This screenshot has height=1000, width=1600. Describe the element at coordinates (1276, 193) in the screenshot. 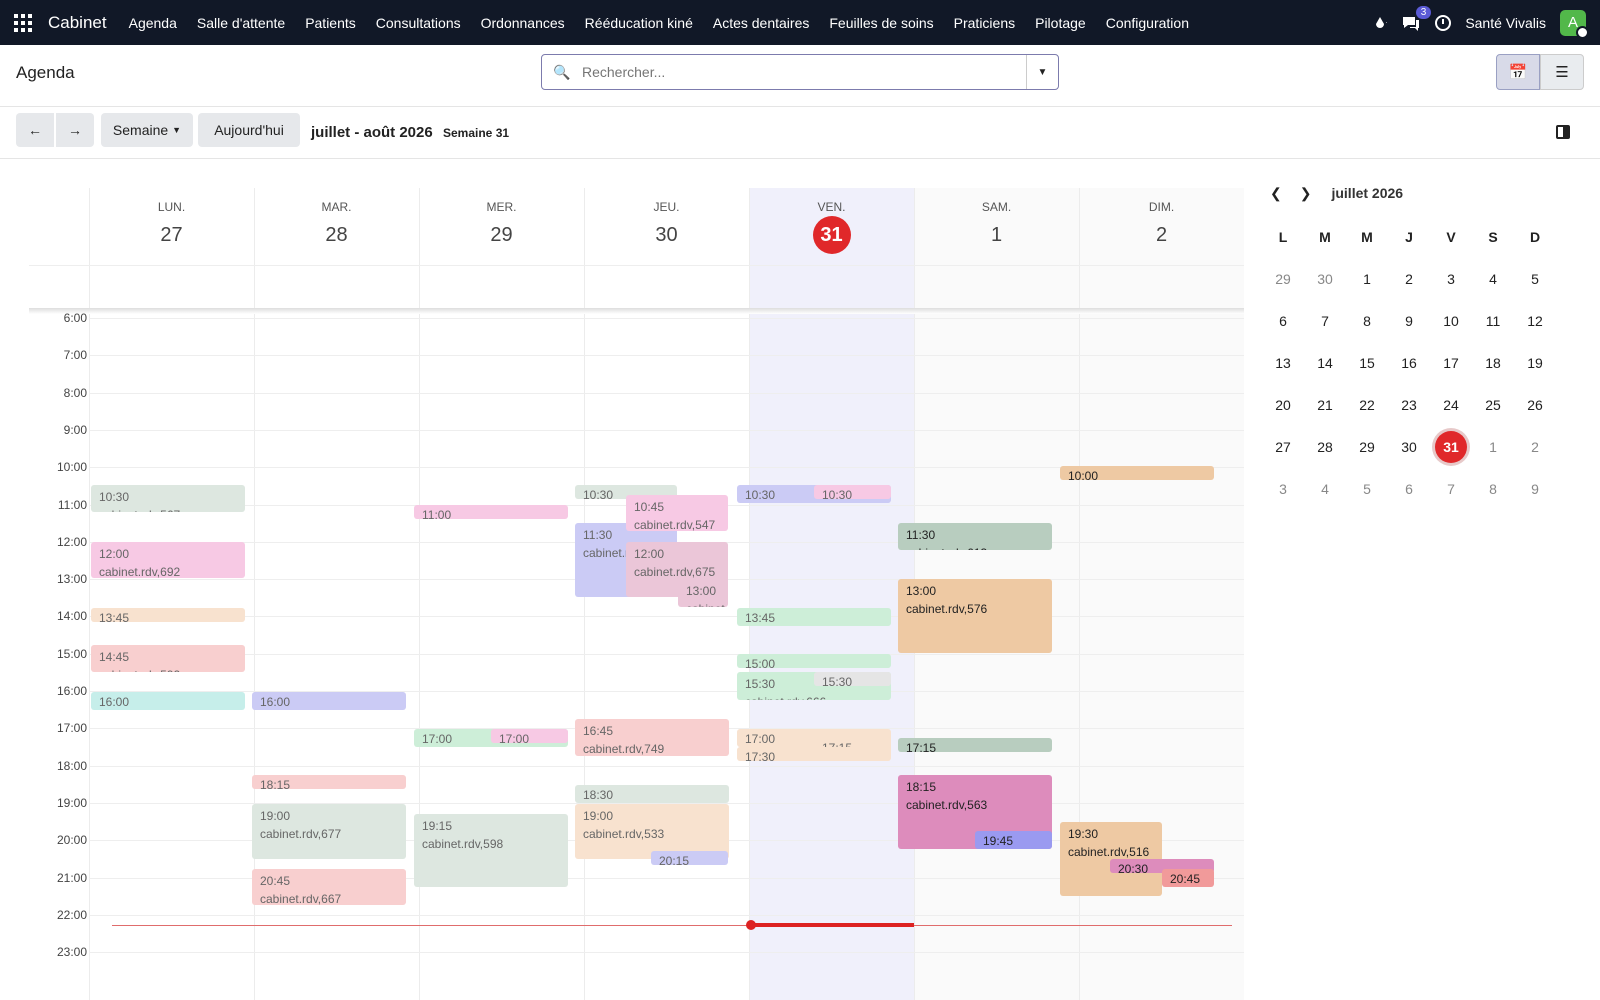

I see `chevron-left-icon: ❮` at that location.